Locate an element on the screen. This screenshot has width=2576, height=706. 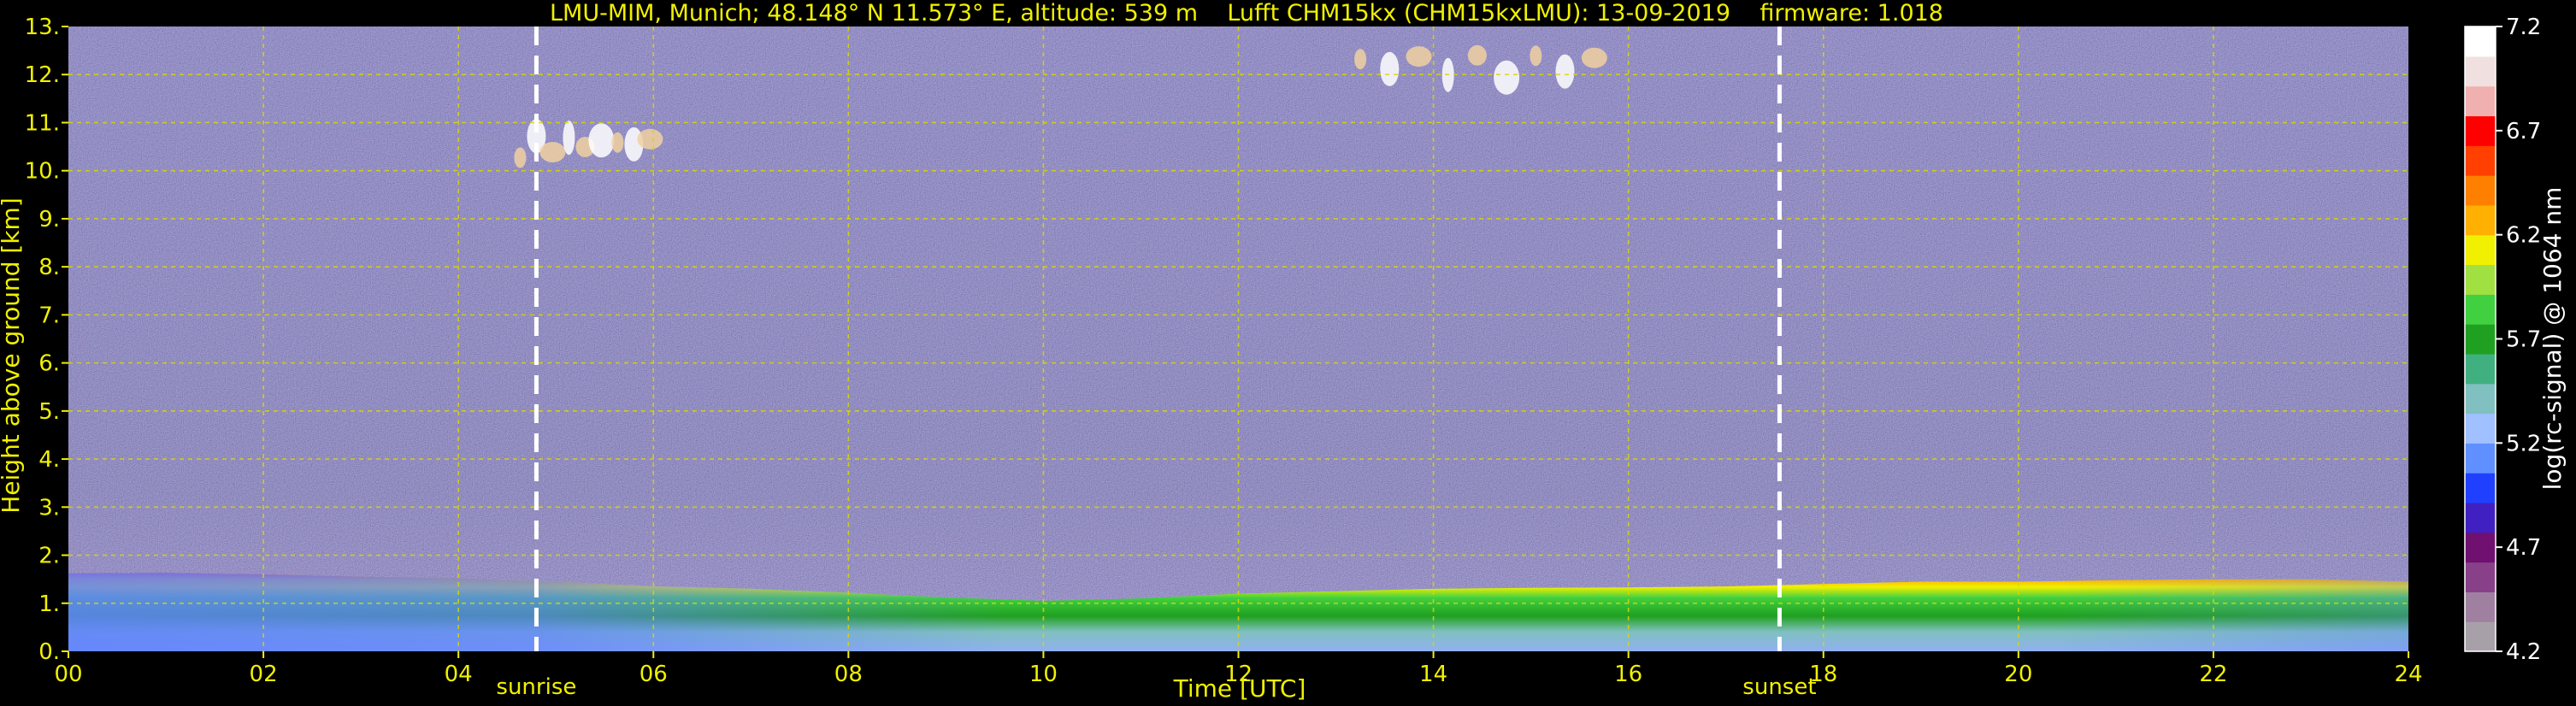
y-tick-label: 1. is located at coordinates (49, 604).